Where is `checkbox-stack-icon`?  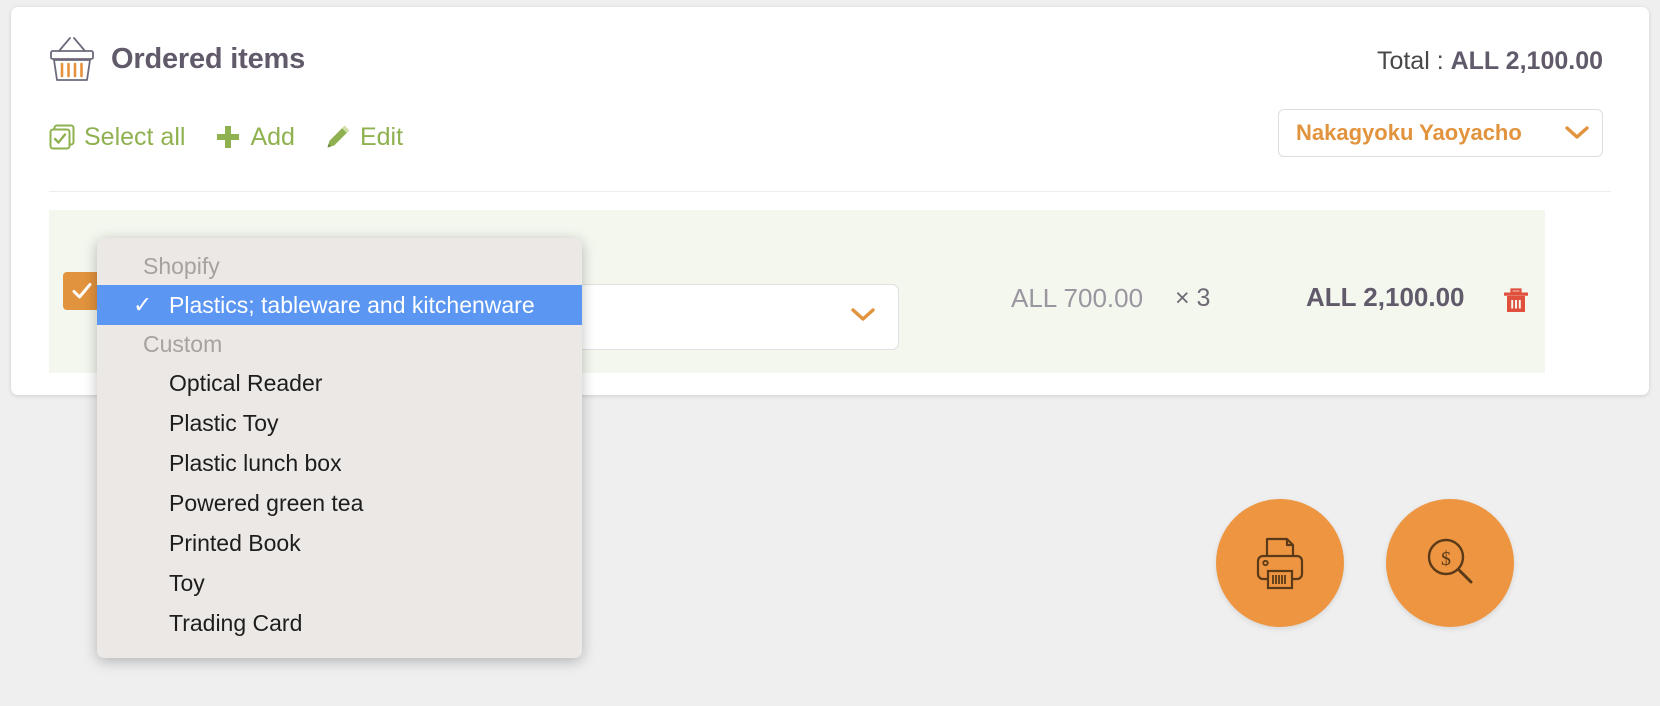 checkbox-stack-icon is located at coordinates (62, 137).